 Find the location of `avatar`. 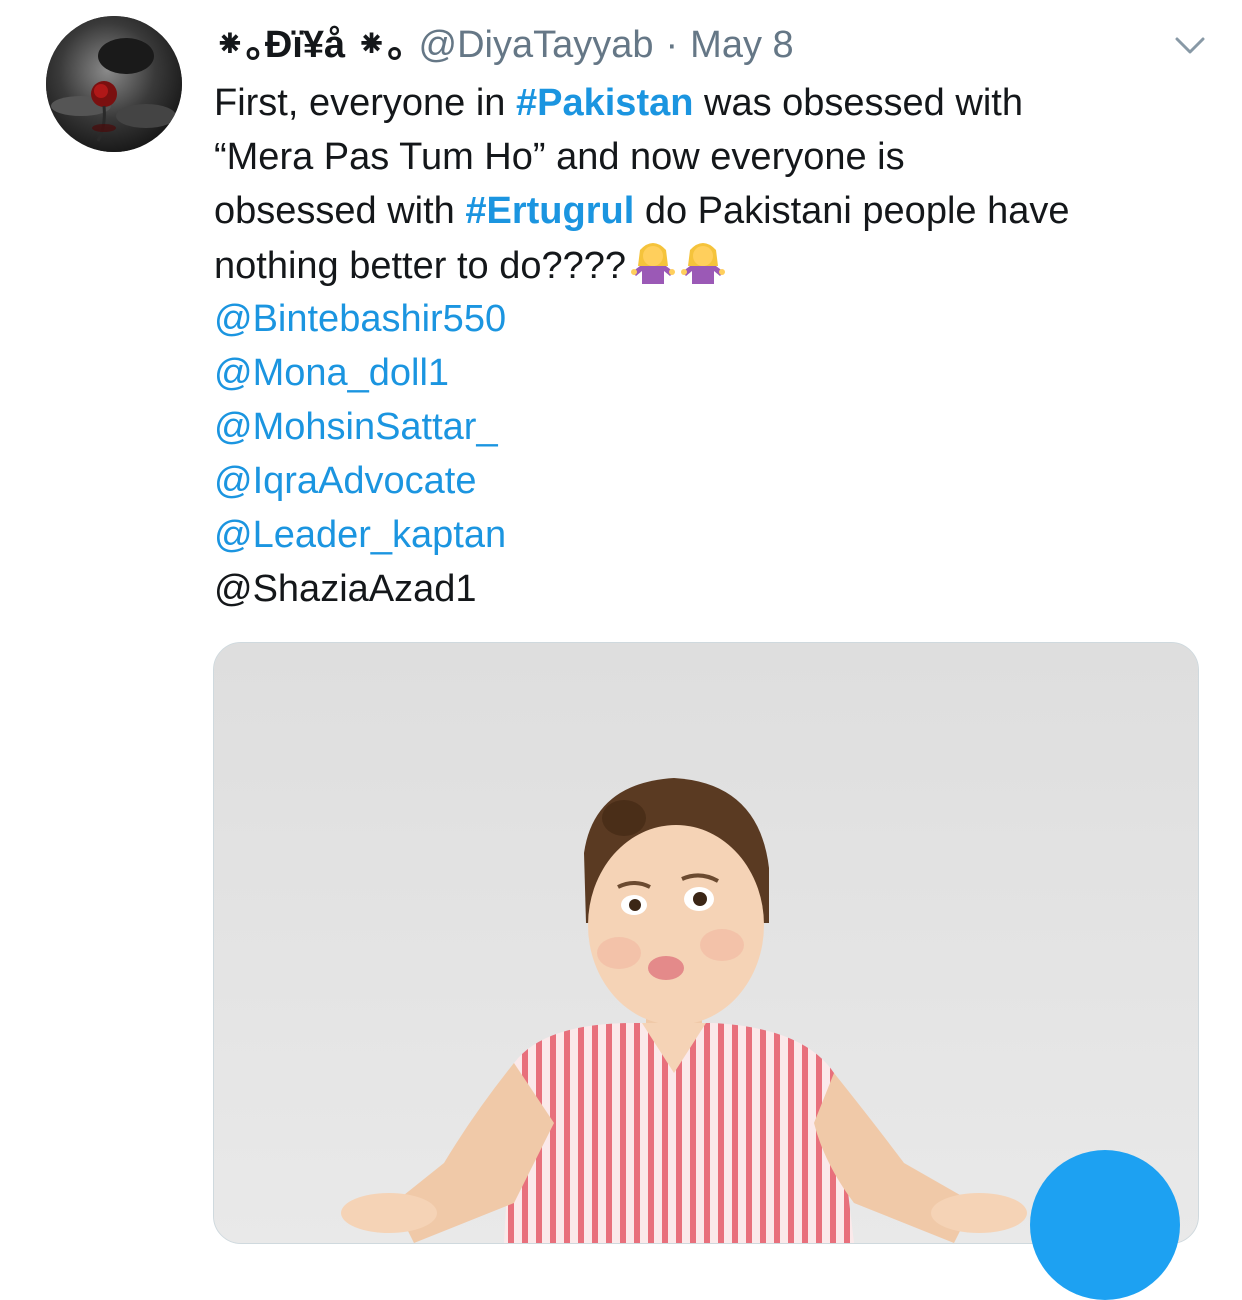

avatar is located at coordinates (114, 84).